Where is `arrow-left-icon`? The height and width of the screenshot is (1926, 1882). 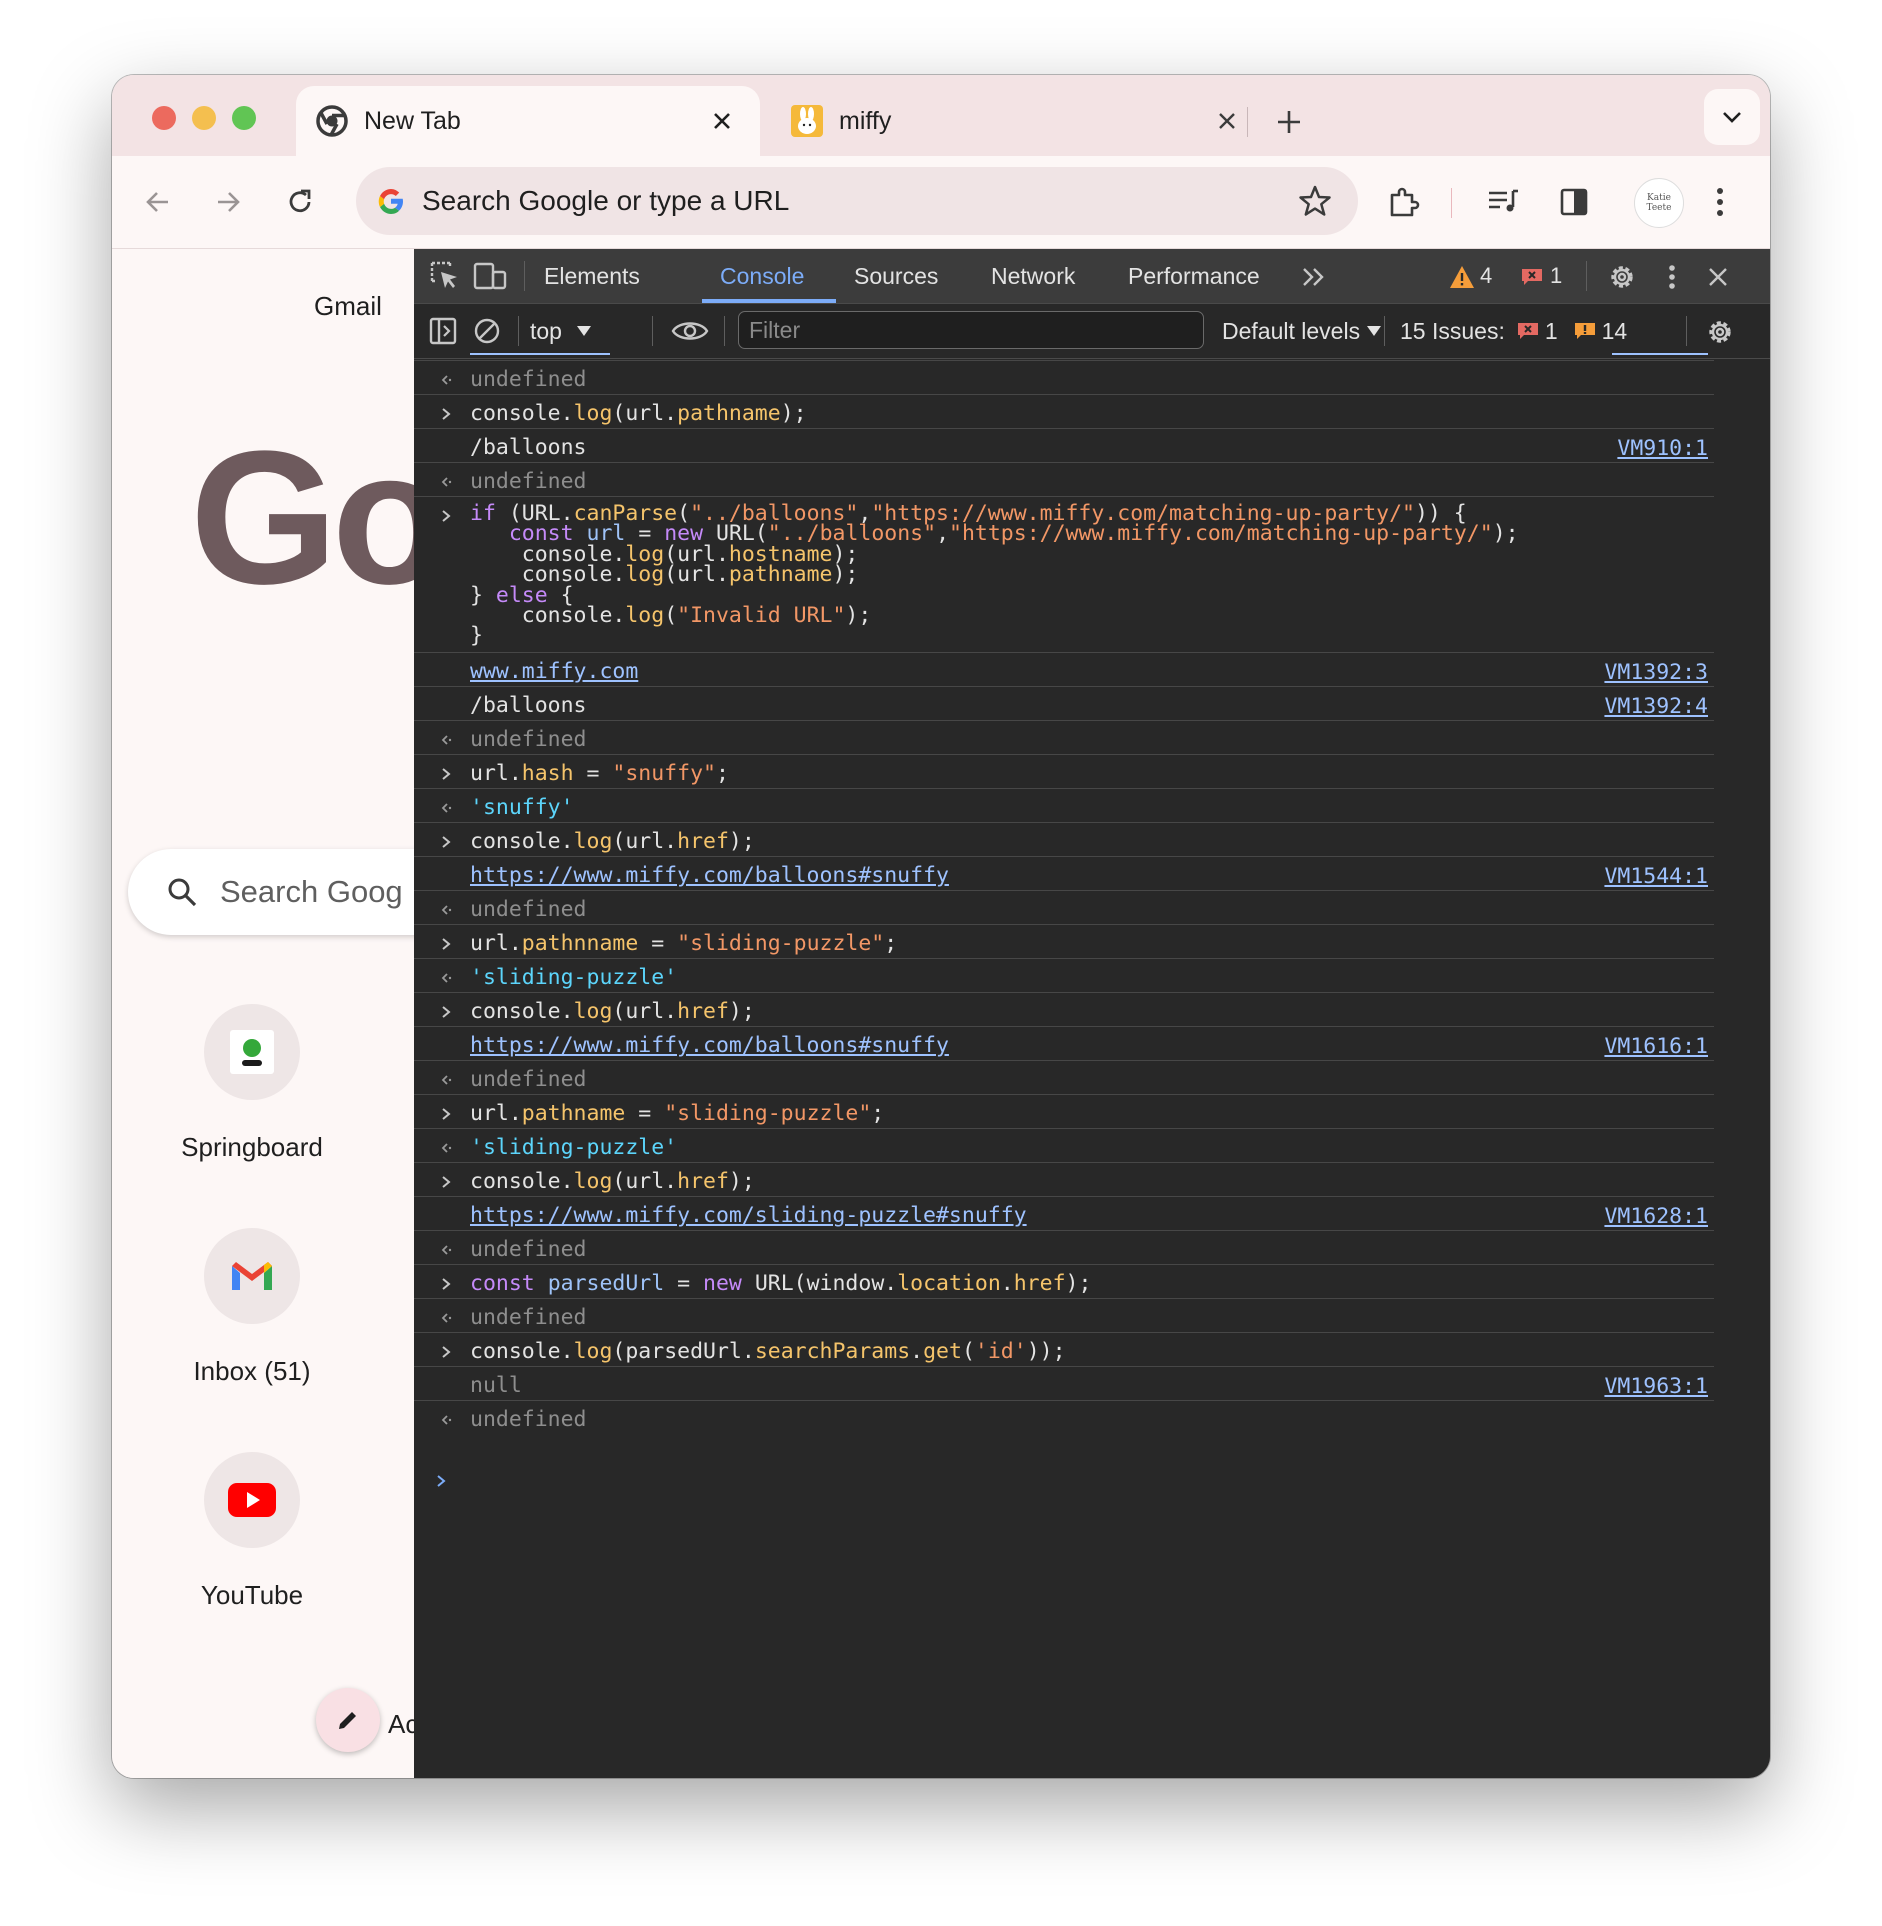 arrow-left-icon is located at coordinates (157, 202).